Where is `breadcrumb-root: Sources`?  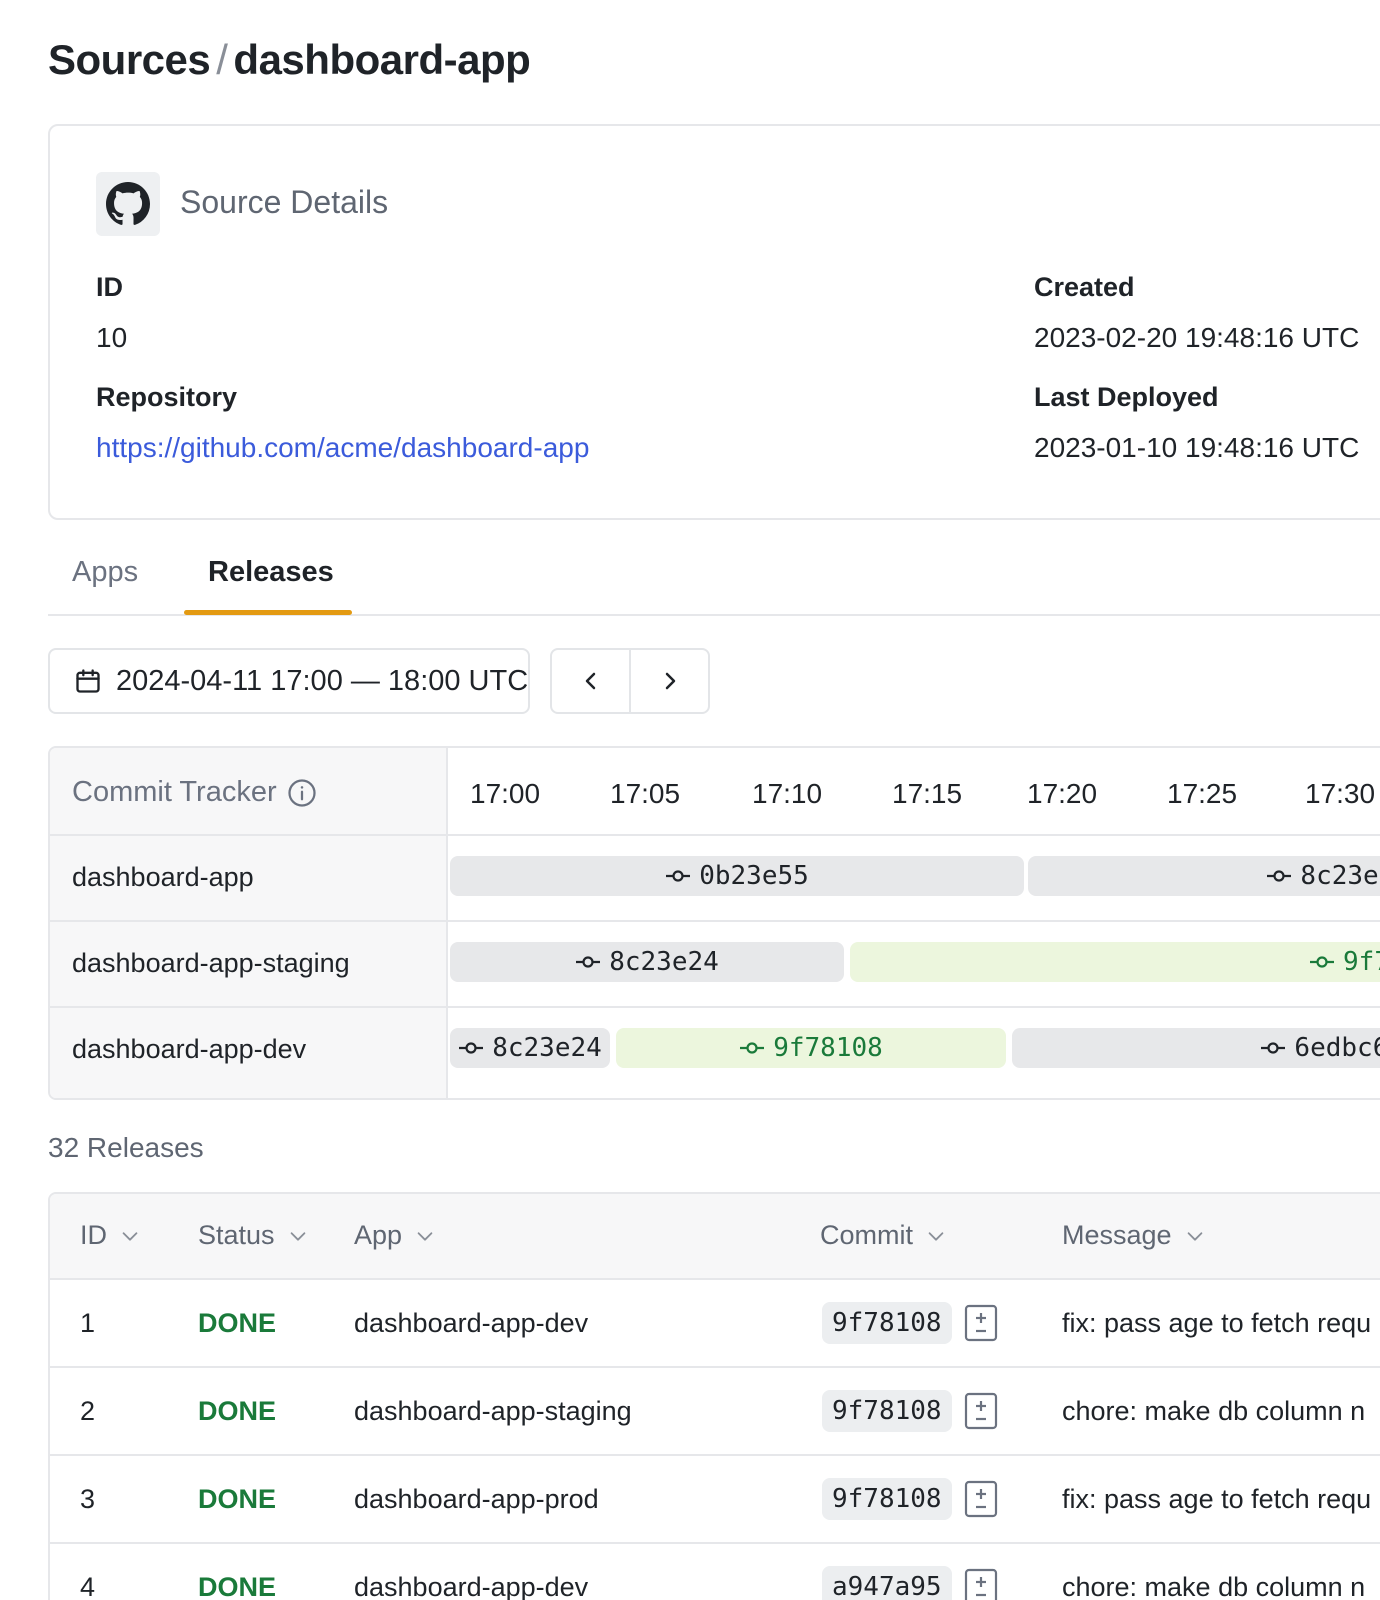
breadcrumb-root: Sources is located at coordinates (129, 59).